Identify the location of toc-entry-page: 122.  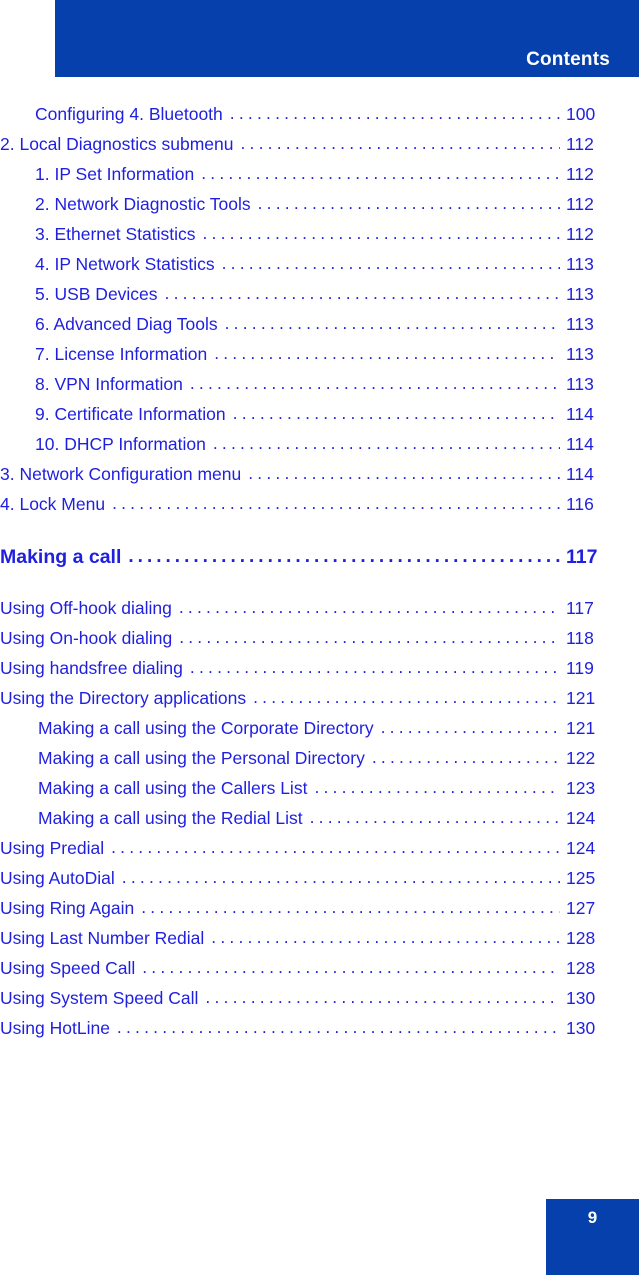
(581, 758).